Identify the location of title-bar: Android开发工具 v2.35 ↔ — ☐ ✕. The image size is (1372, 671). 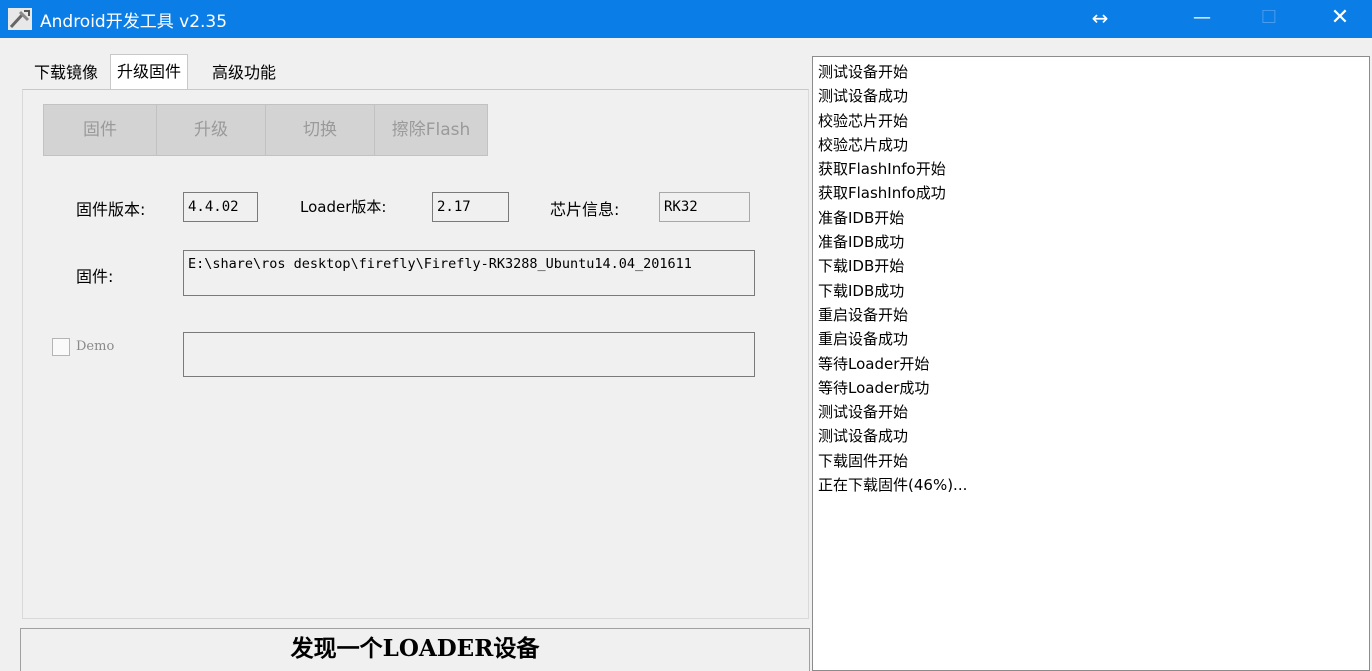
(686, 19).